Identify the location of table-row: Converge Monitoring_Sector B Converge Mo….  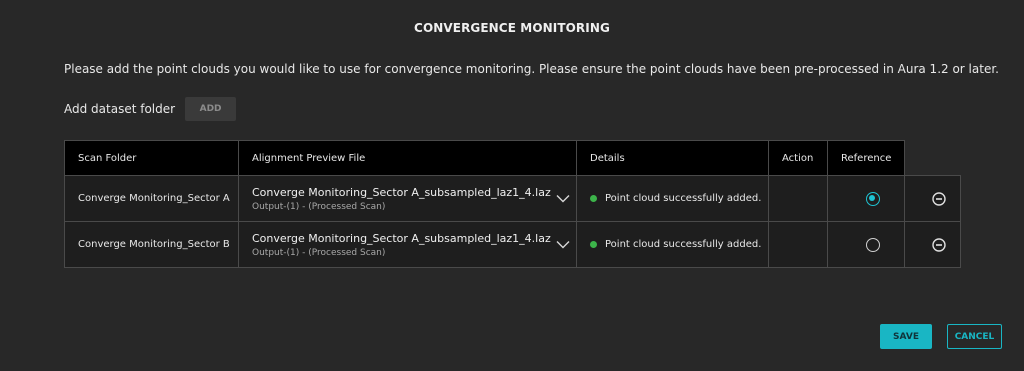
(512, 244).